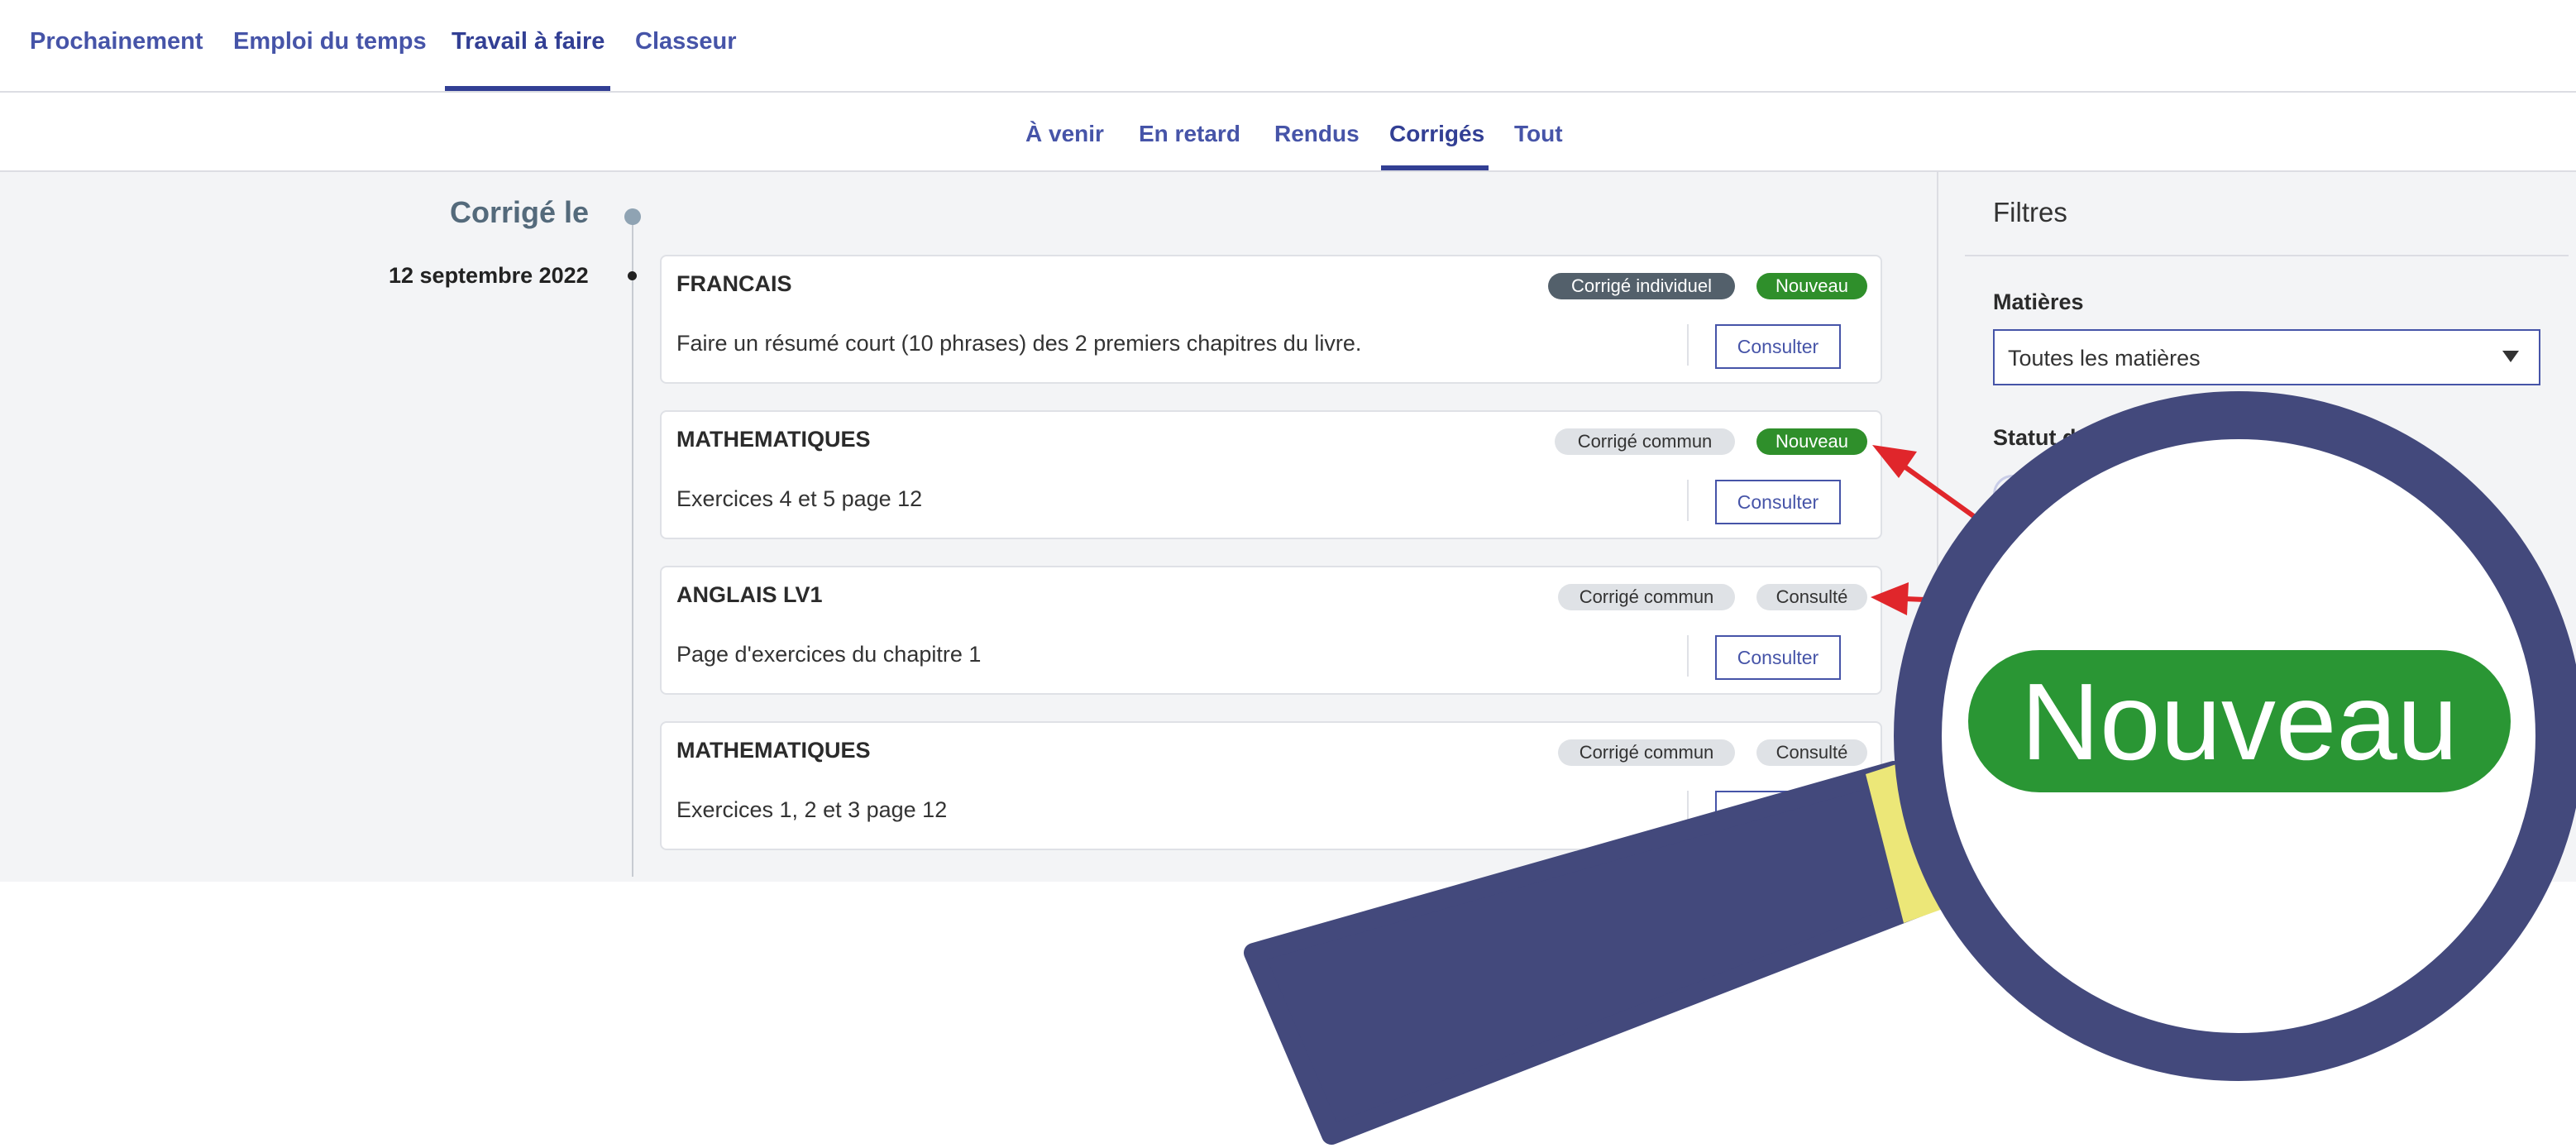  I want to click on card-description: Page d'exercices du chapitre 1, so click(829, 654).